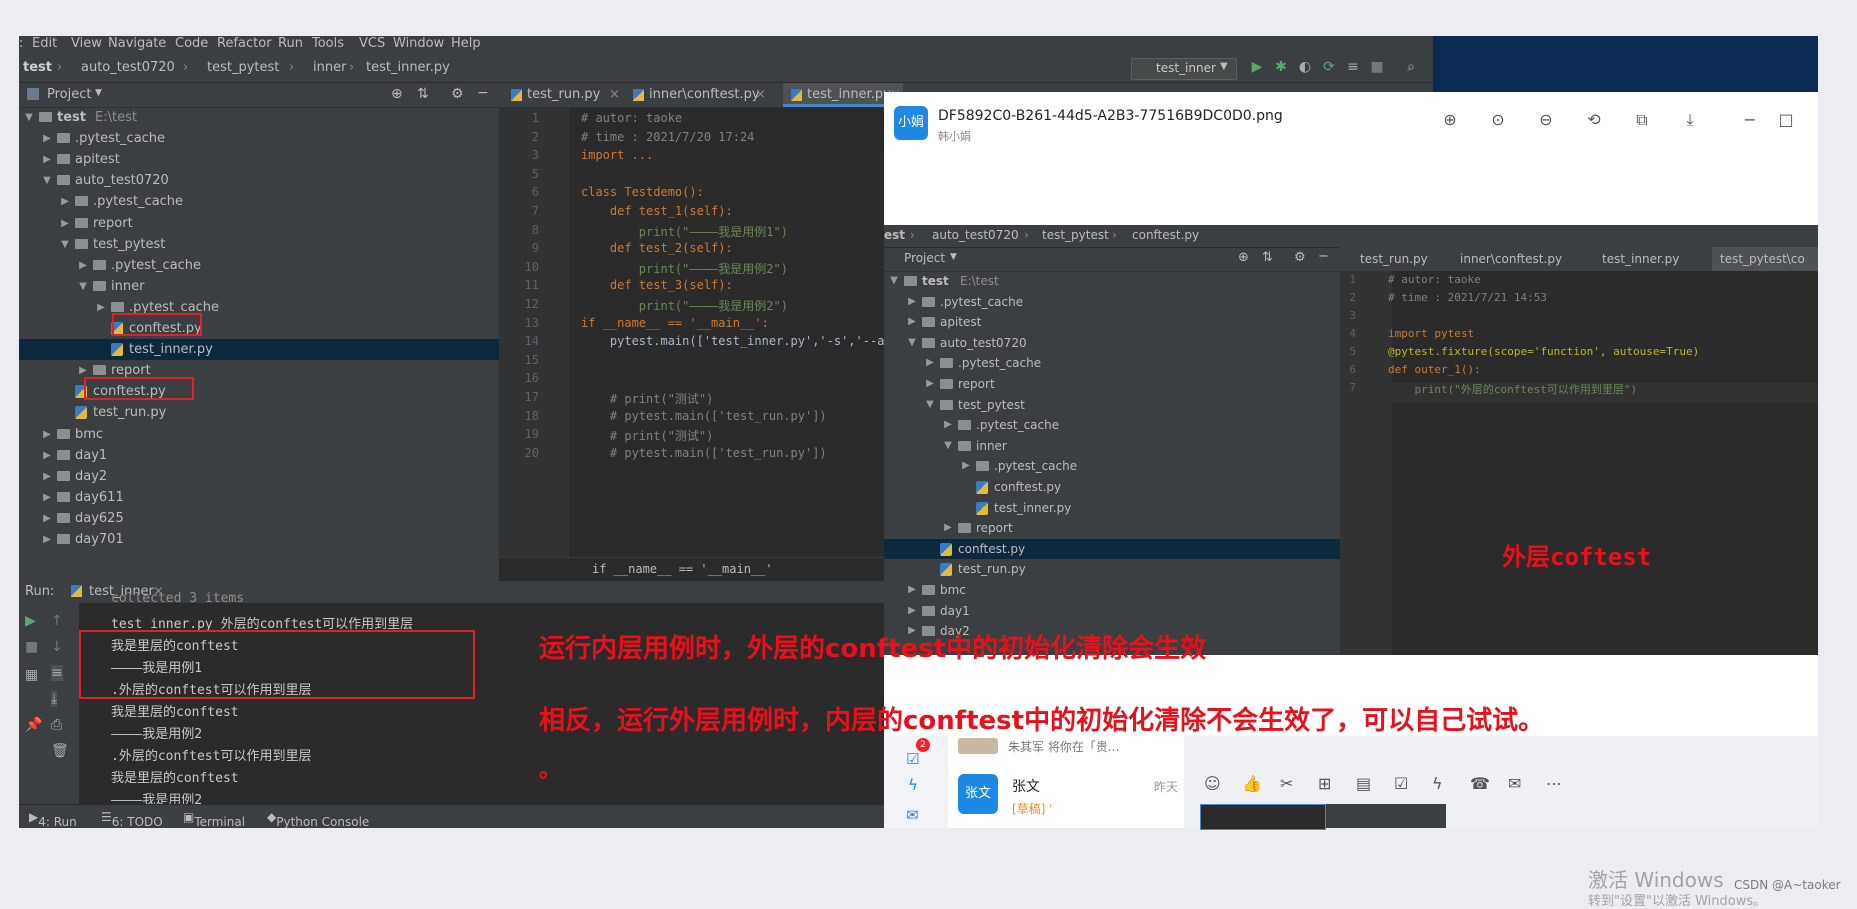 The width and height of the screenshot is (1857, 909). What do you see at coordinates (667, 137) in the screenshot?
I see `code-line: # time : 2021/7/20 17:24` at bounding box center [667, 137].